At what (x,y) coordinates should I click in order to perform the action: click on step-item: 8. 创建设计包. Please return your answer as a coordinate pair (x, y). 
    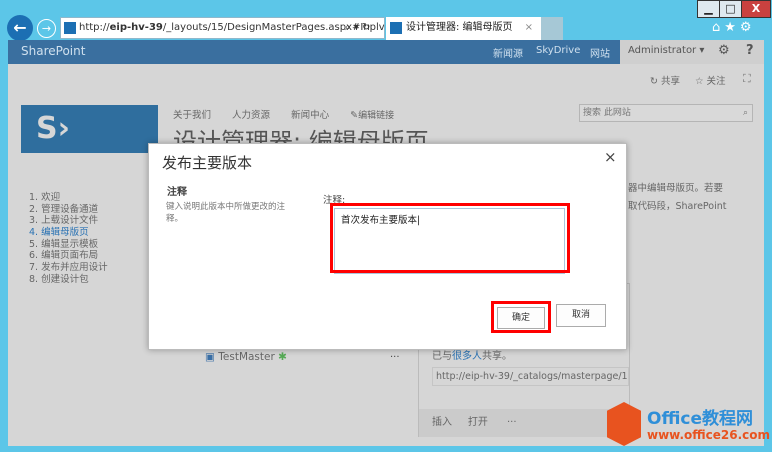
    Looking at the image, I should click on (68, 280).